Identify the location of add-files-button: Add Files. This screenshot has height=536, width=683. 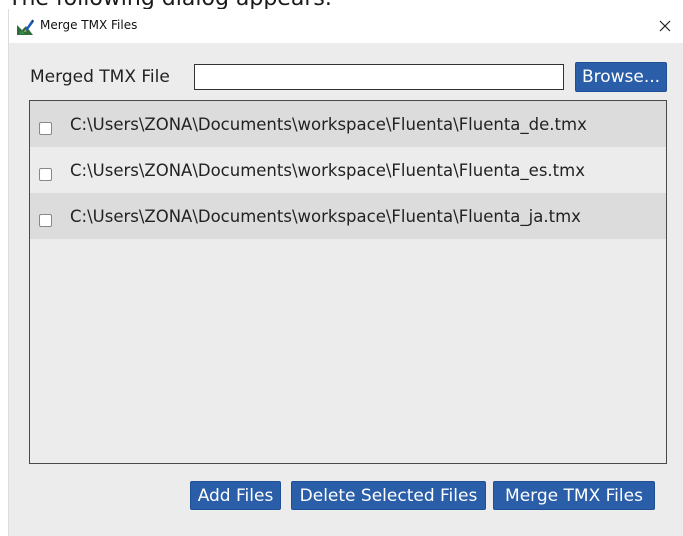
(235, 495).